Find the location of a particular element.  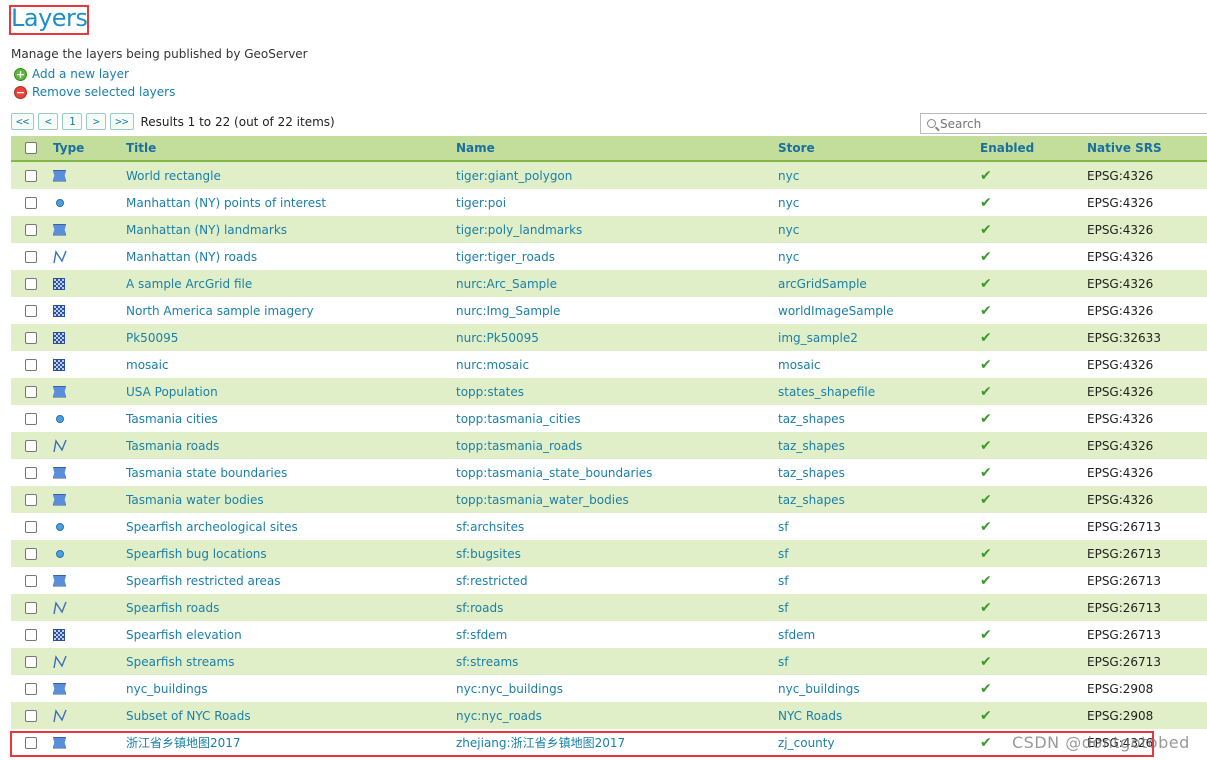

layer-name-link: tiger:poly_landmarks is located at coordinates (617, 230).